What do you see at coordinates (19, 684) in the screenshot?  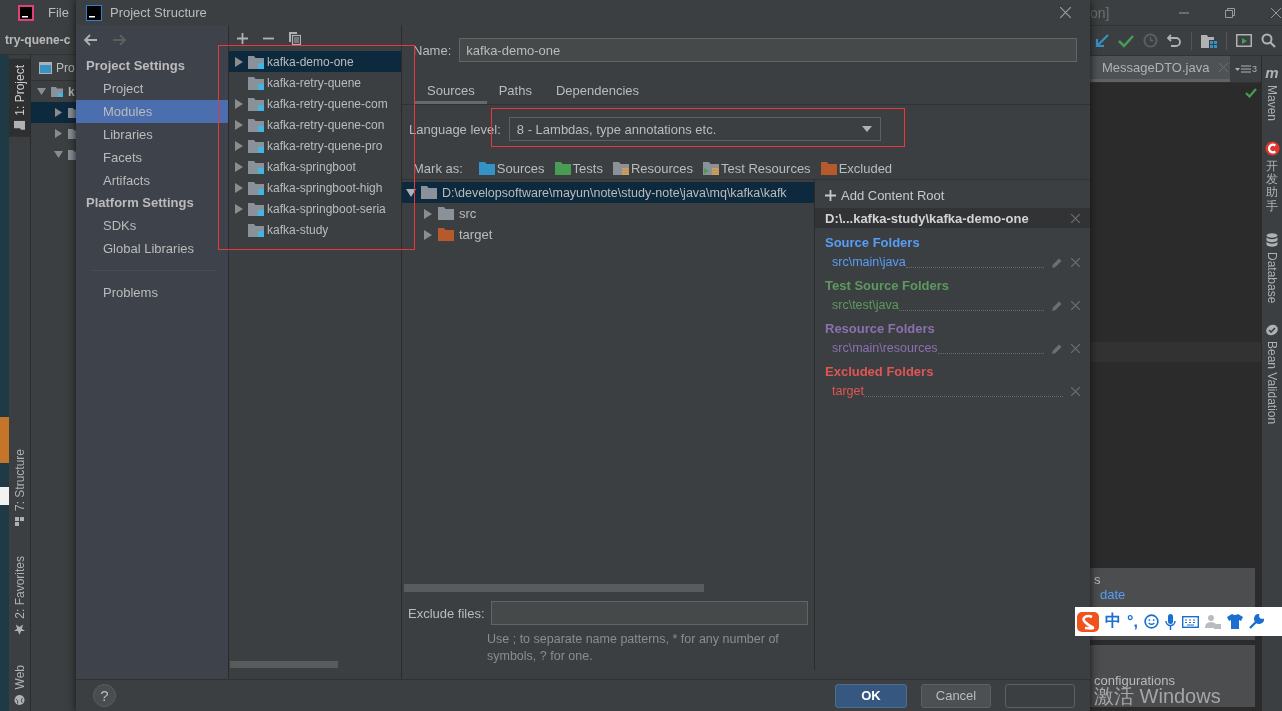 I see `tool-window-tab: Web` at bounding box center [19, 684].